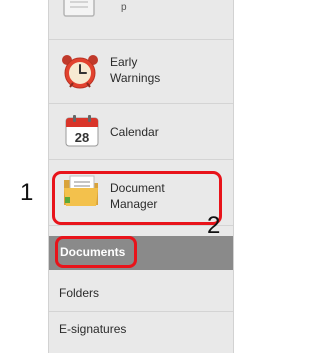  What do you see at coordinates (82, 137) in the screenshot?
I see `calendar-icon-date: 28` at bounding box center [82, 137].